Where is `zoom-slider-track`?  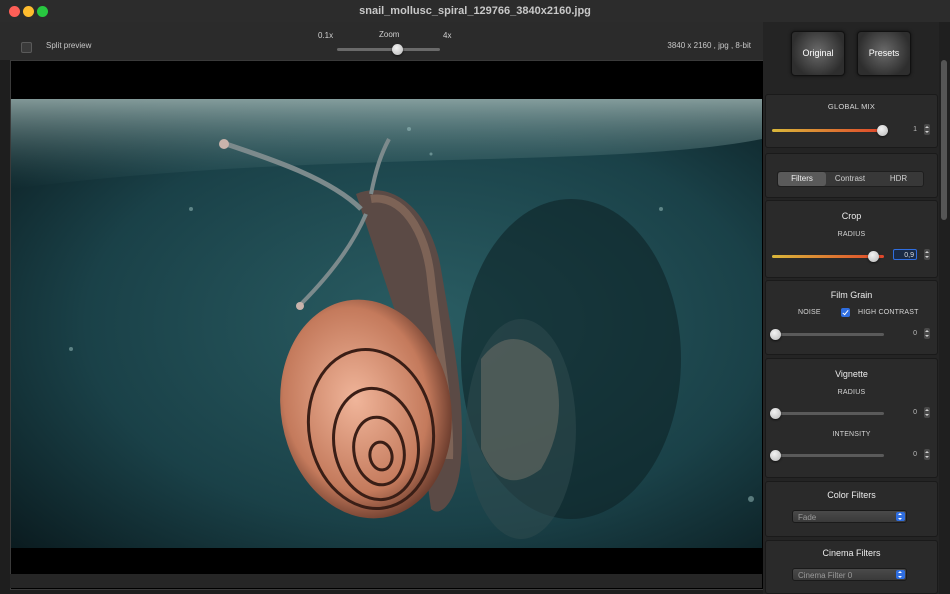 zoom-slider-track is located at coordinates (388, 49).